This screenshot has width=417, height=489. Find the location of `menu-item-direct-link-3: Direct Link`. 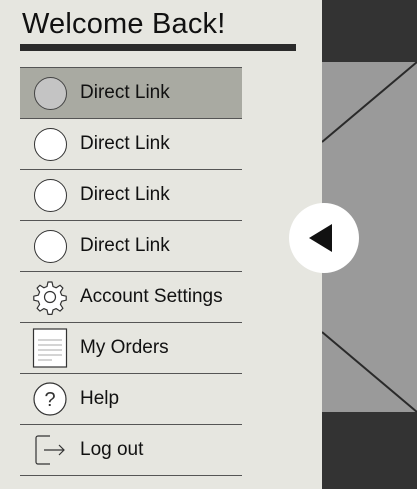

menu-item-direct-link-3: Direct Link is located at coordinates (131, 194).